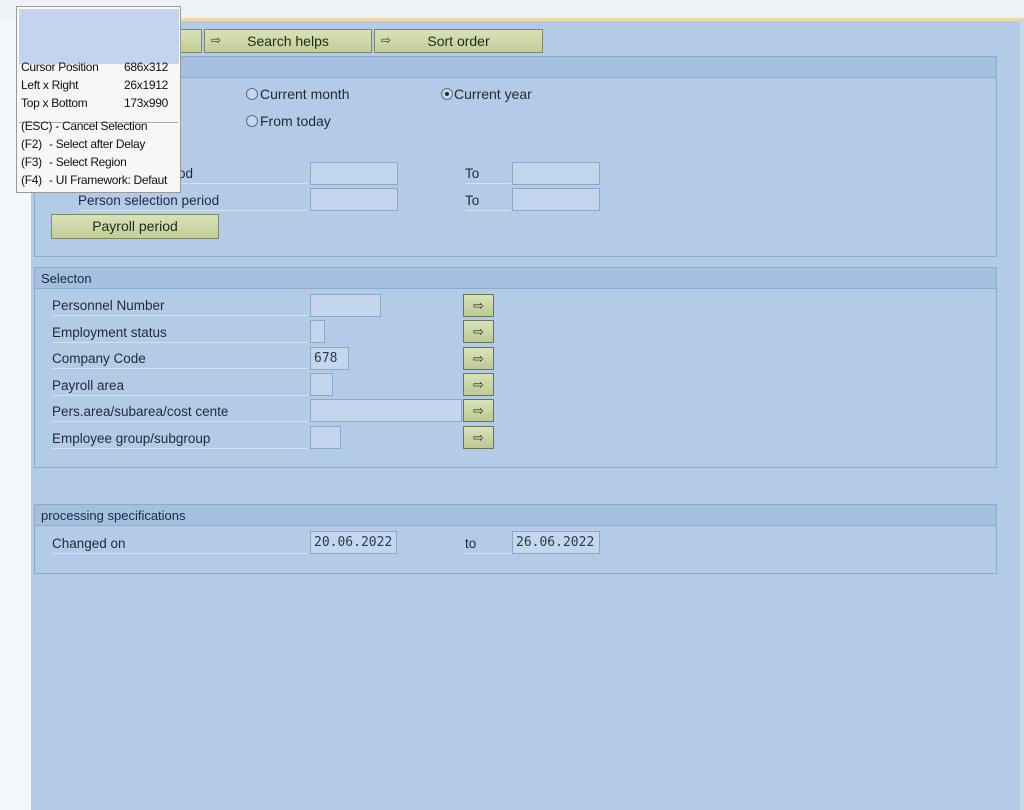 The height and width of the screenshot is (810, 1024). I want to click on employee-group-multiple-selection-button: ⇨, so click(478, 437).